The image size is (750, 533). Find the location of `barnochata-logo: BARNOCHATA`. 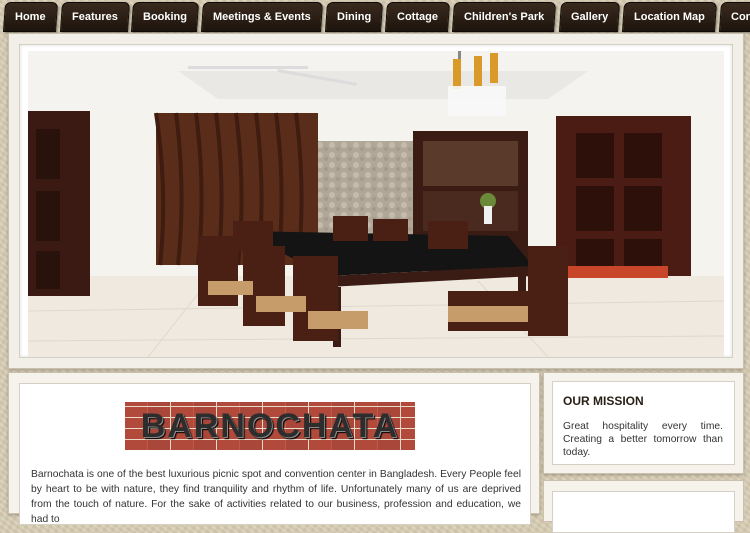

barnochata-logo: BARNOCHATA is located at coordinates (270, 426).